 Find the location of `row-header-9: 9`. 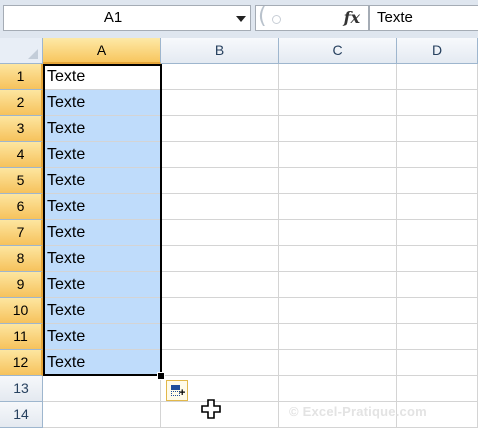

row-header-9: 9 is located at coordinates (21, 285).